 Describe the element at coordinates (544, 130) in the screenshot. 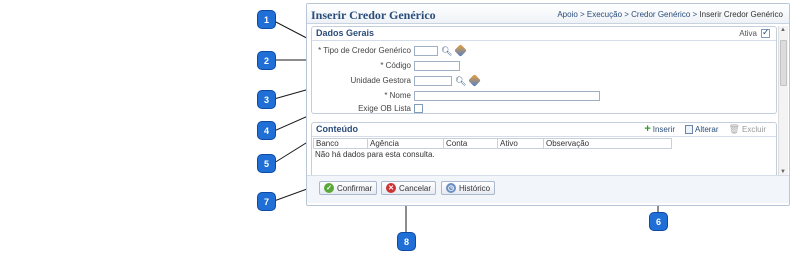

I see `conteudo-header: Conteúdo + Inserir Alterar 🗑︎ Excluir` at that location.